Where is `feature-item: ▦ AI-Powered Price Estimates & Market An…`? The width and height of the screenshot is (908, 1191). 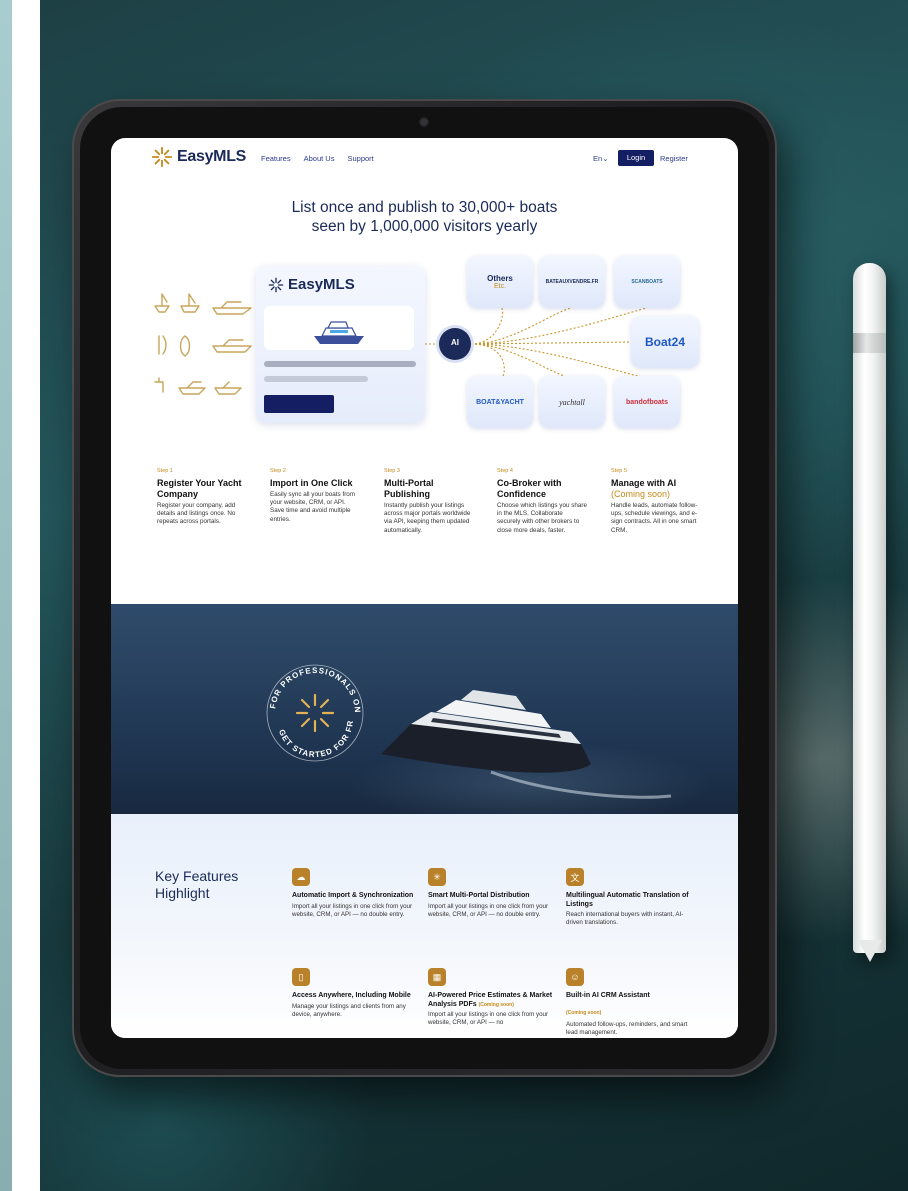 feature-item: ▦ AI-Powered Price Estimates & Market An… is located at coordinates (493, 997).